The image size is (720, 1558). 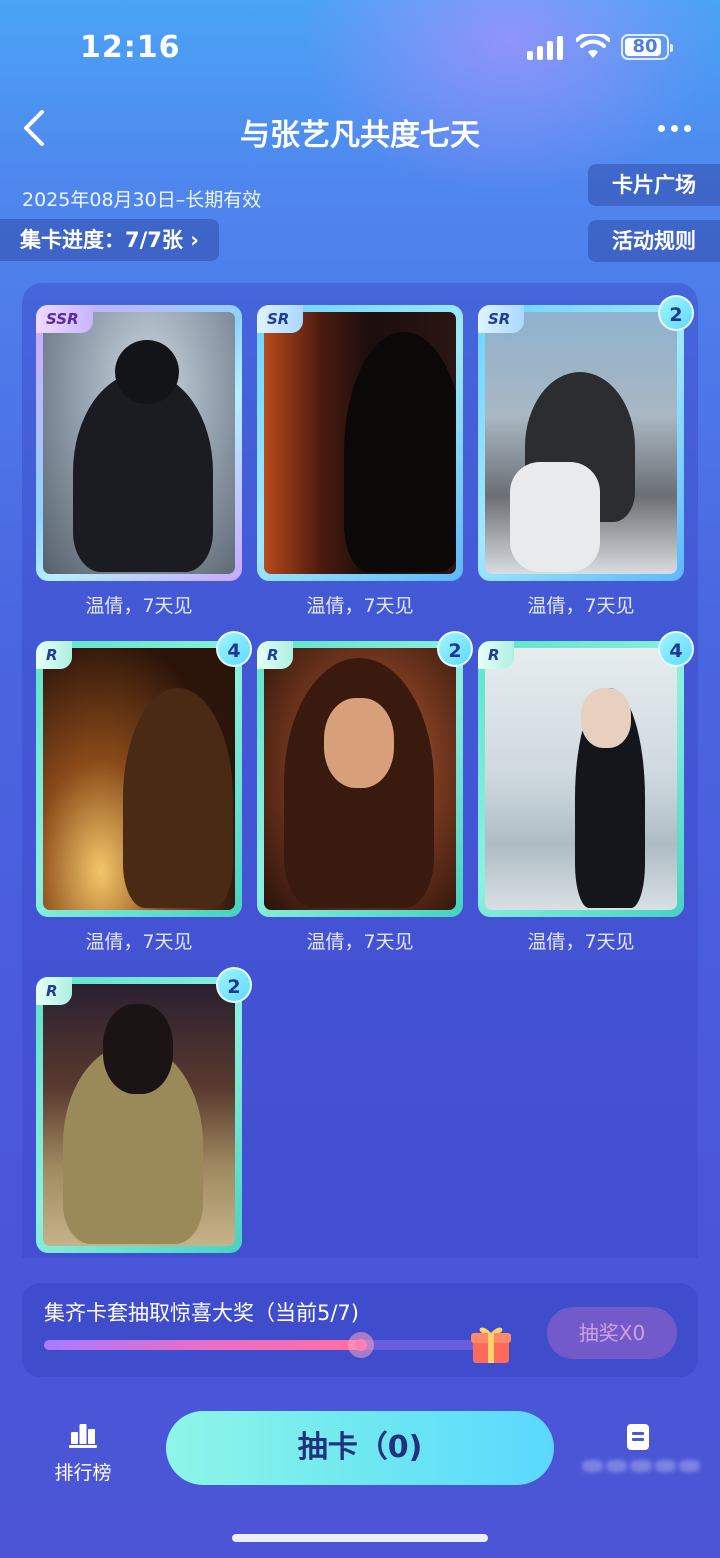 What do you see at coordinates (130, 47) in the screenshot?
I see `status-time: 12:16` at bounding box center [130, 47].